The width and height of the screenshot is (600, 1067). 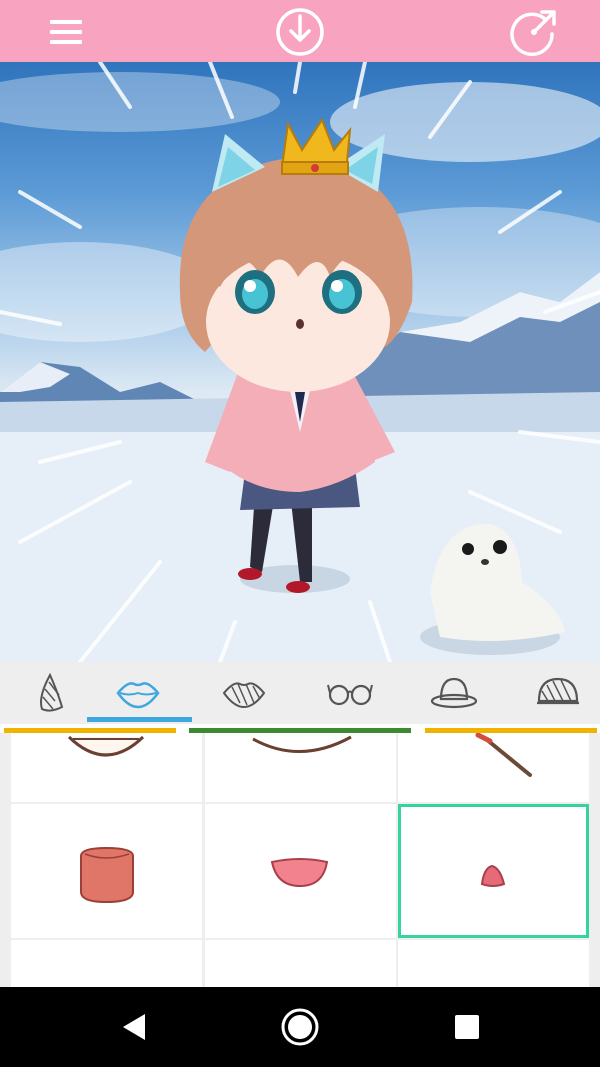 What do you see at coordinates (244, 695) in the screenshot?
I see `patterned-lips-icon` at bounding box center [244, 695].